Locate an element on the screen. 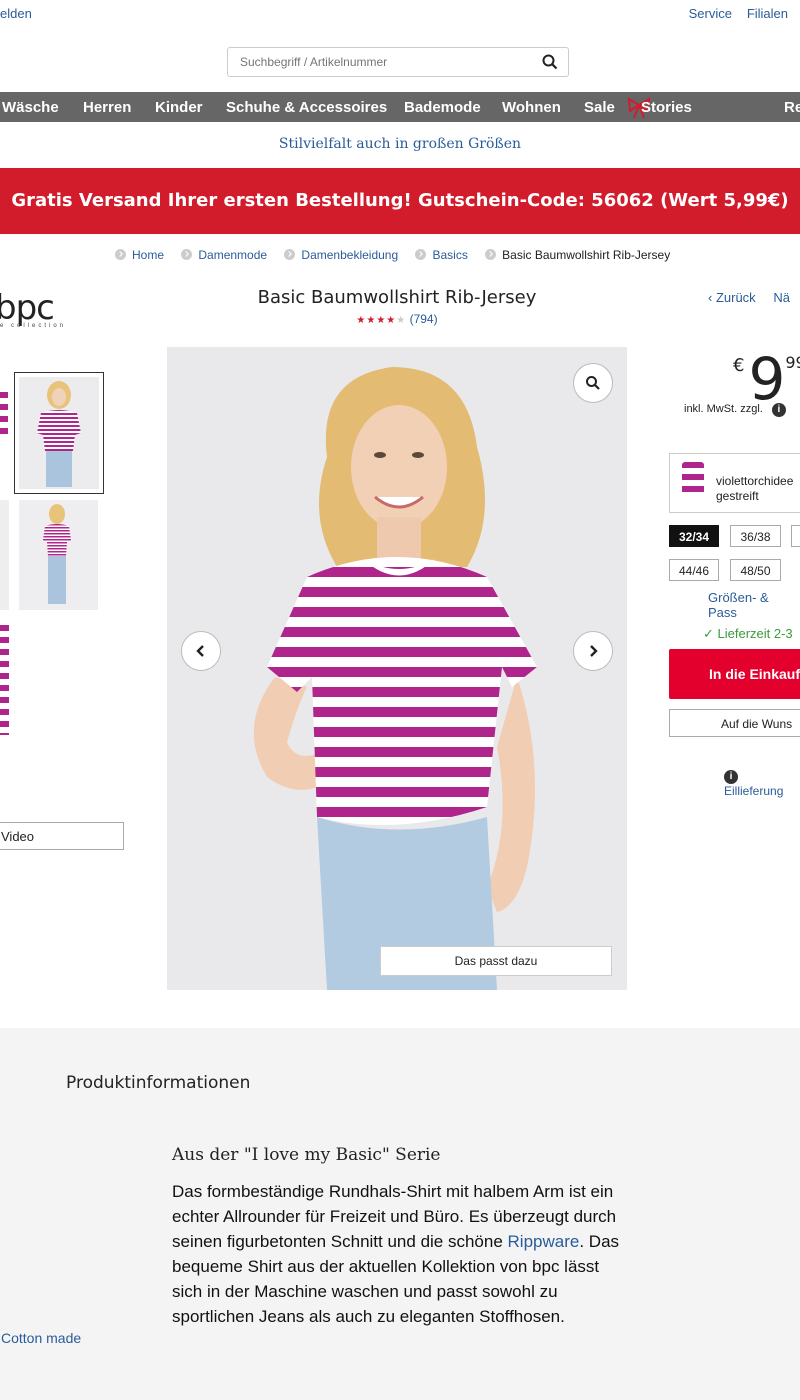 This screenshot has height=1400, width=800. nav-item-sale: Sale is located at coordinates (599, 107).